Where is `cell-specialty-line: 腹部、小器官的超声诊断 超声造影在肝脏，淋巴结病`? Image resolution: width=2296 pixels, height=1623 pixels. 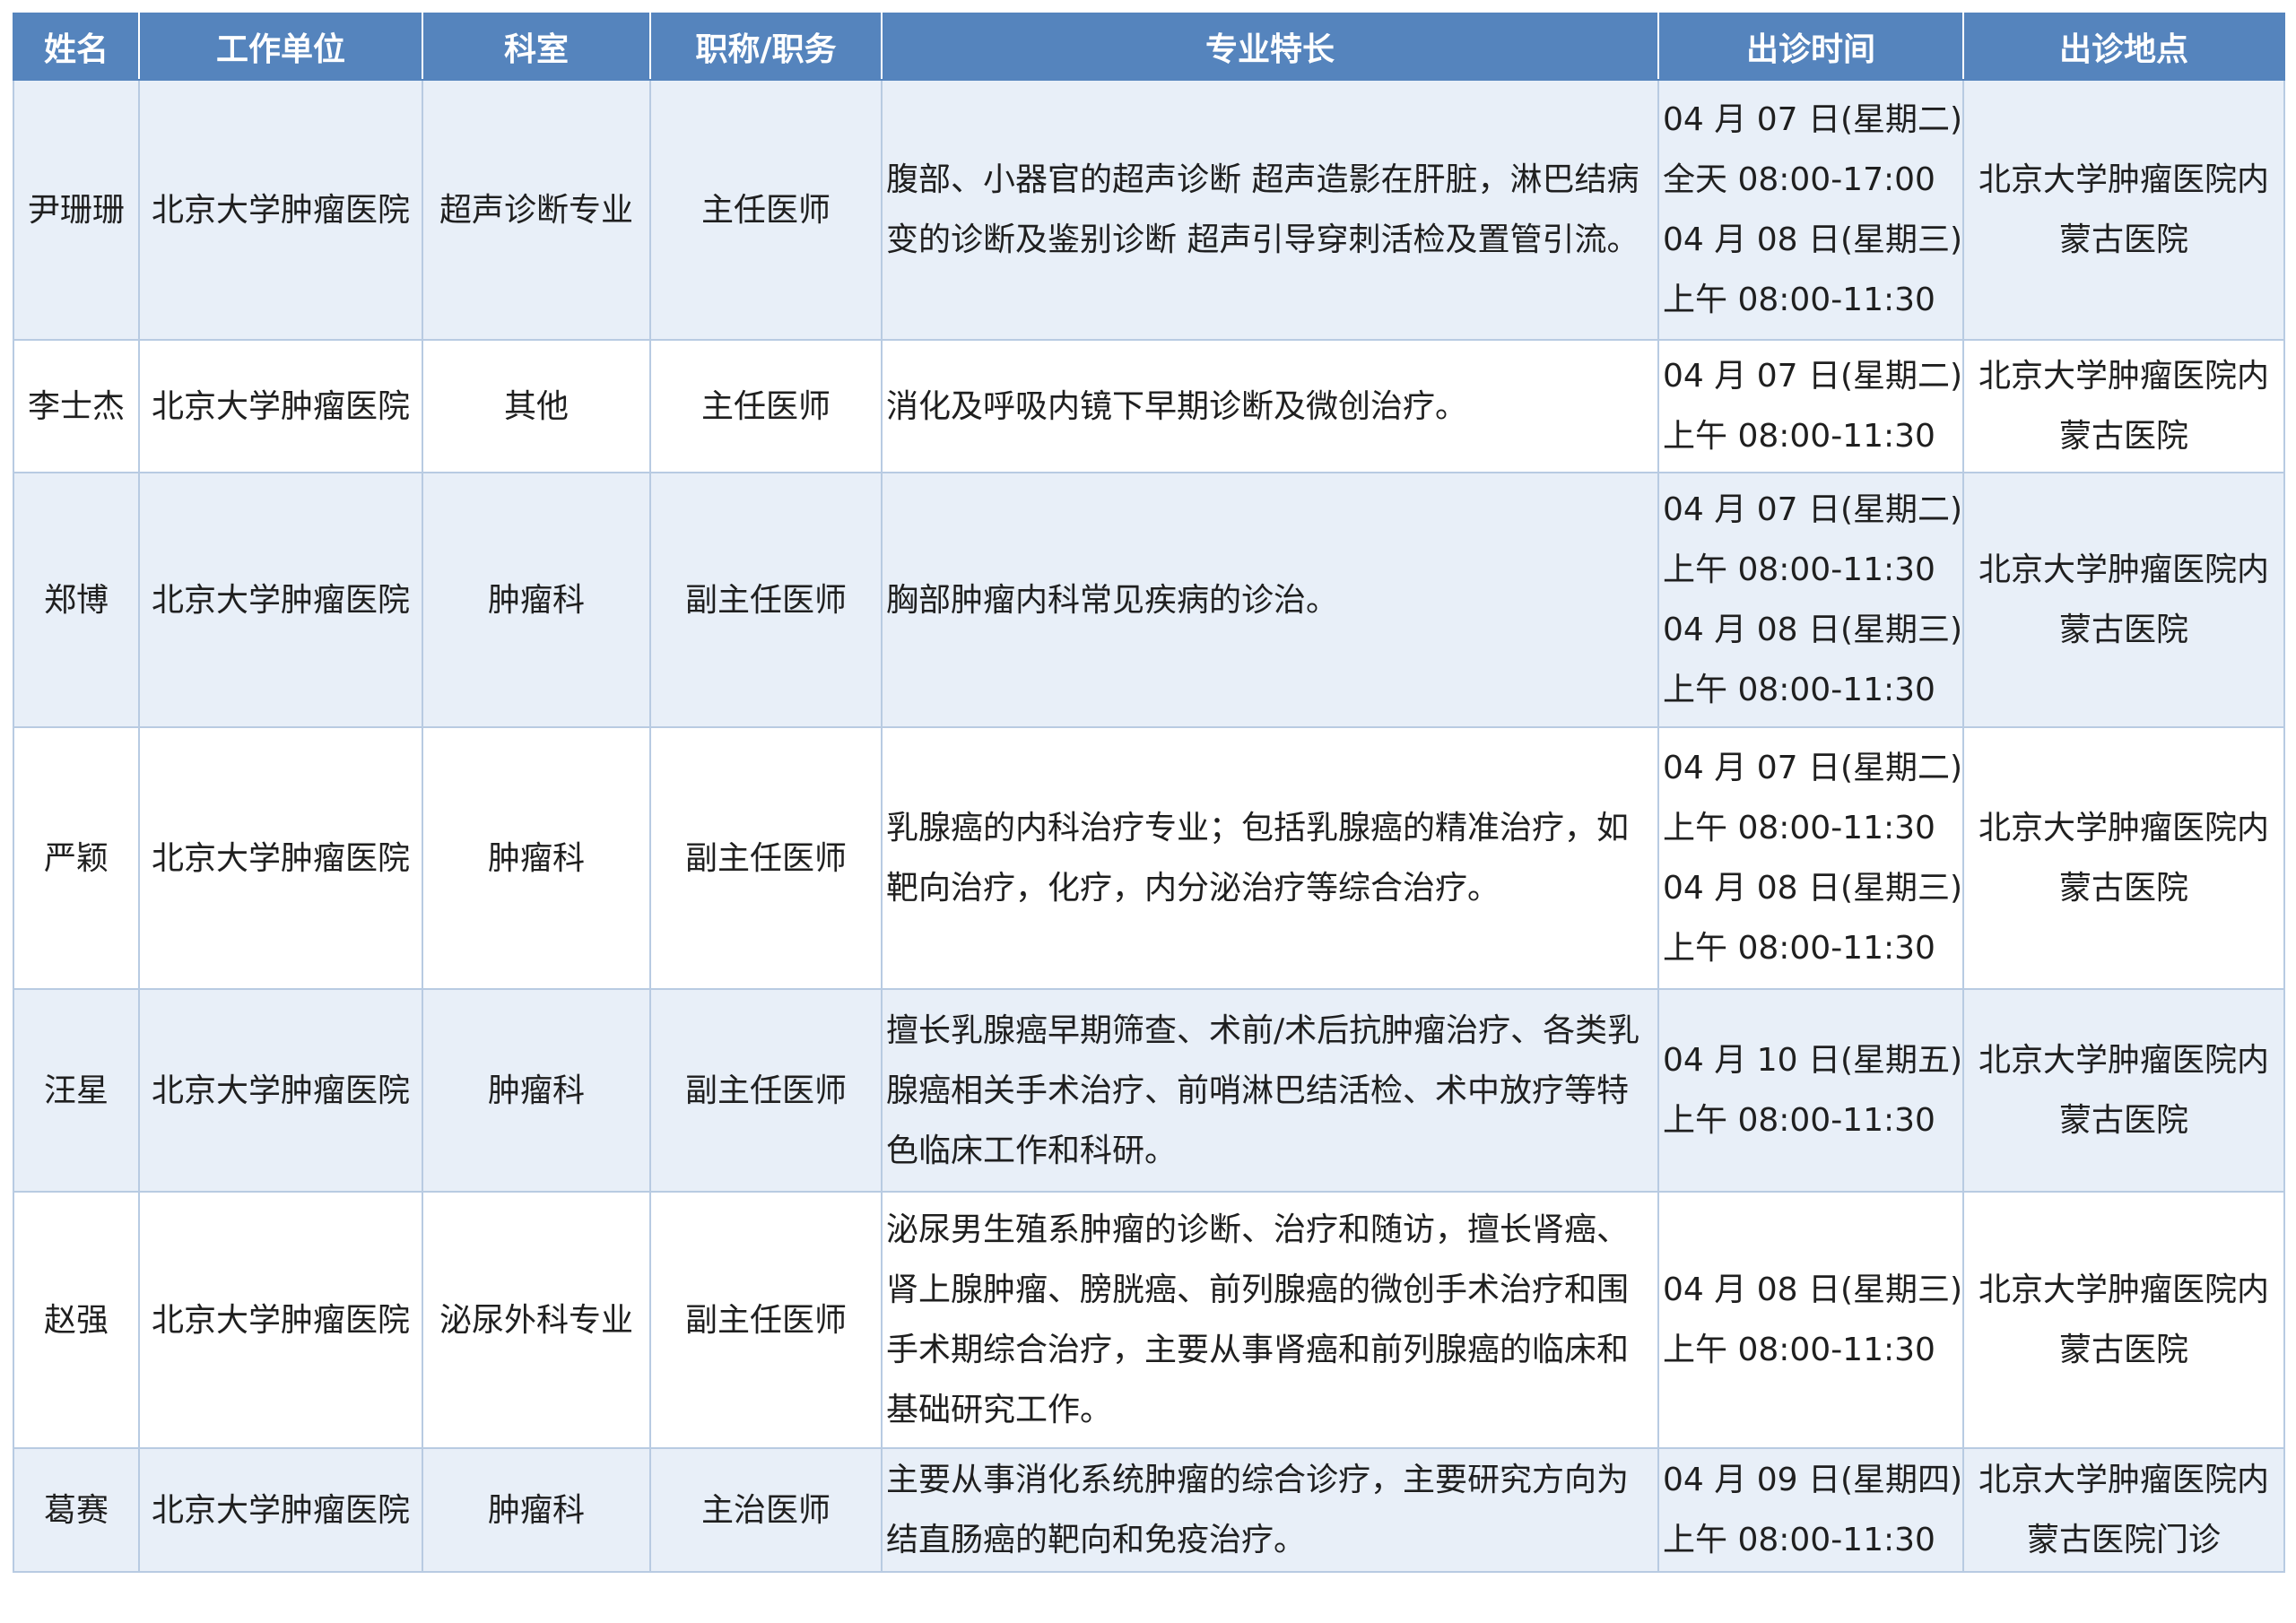 cell-specialty-line: 腹部、小器官的超声诊断 超声造影在肝脏，淋巴结病 is located at coordinates (1262, 179).